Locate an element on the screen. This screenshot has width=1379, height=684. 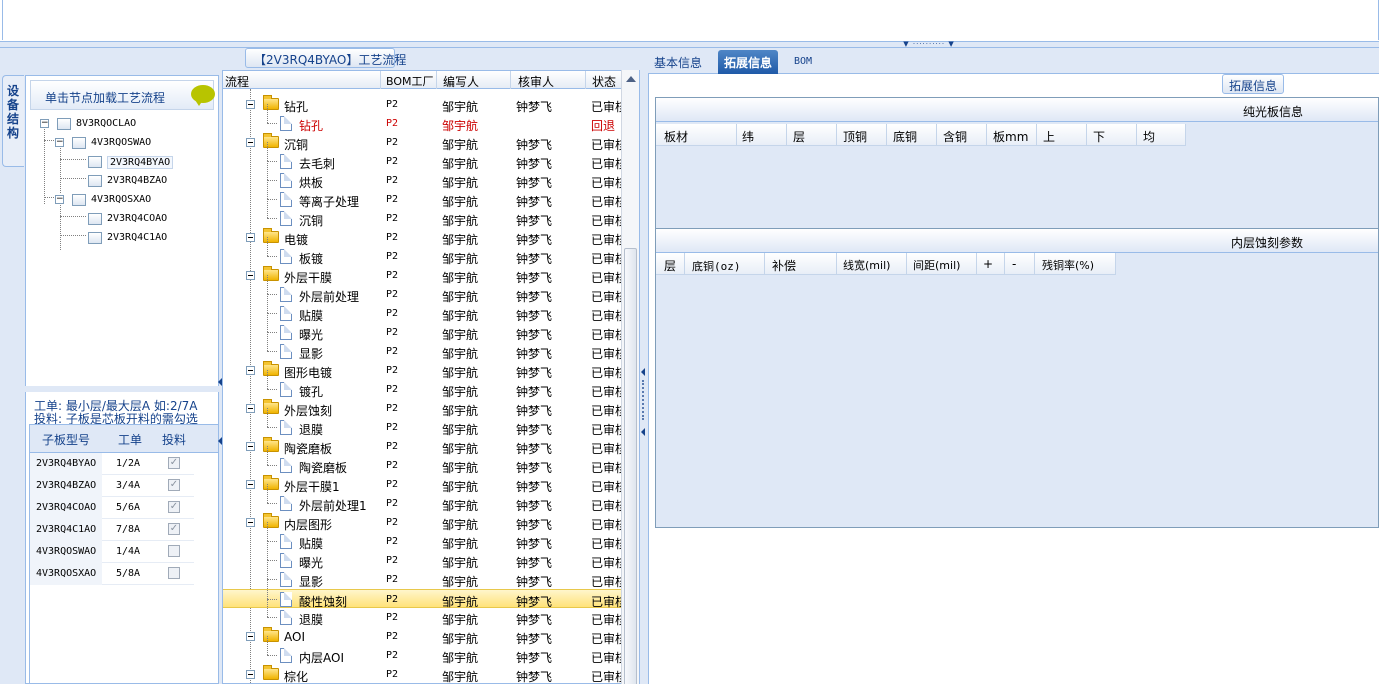
scroll-thumb is located at coordinates (630, 466).